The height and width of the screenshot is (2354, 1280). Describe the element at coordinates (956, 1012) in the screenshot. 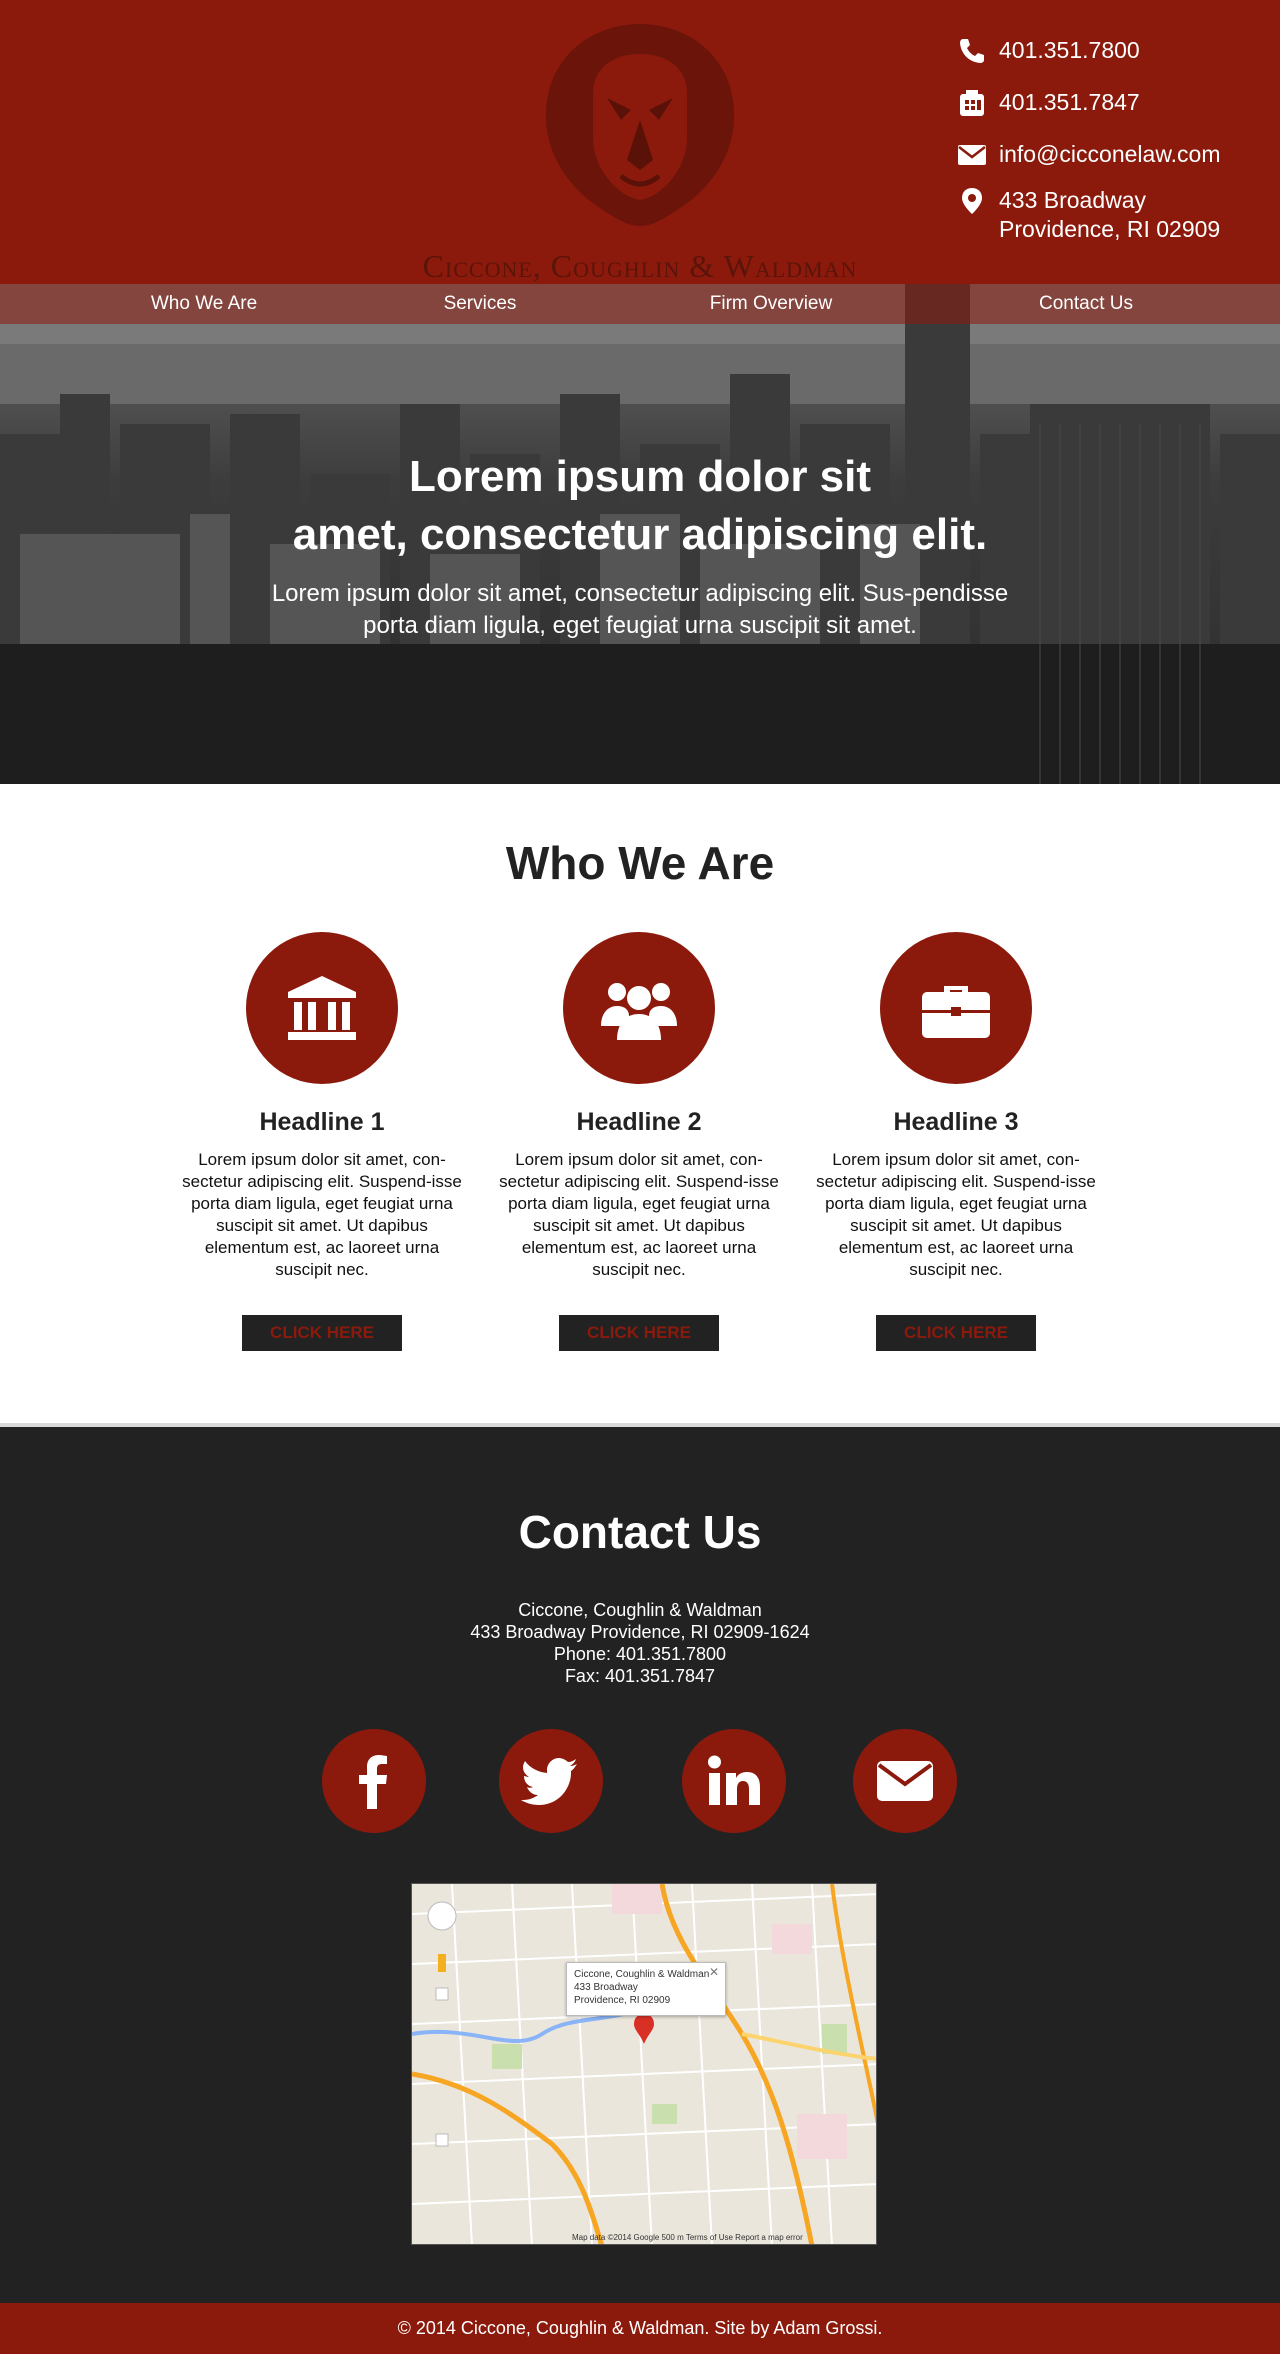

I see `briefcase-icon` at that location.